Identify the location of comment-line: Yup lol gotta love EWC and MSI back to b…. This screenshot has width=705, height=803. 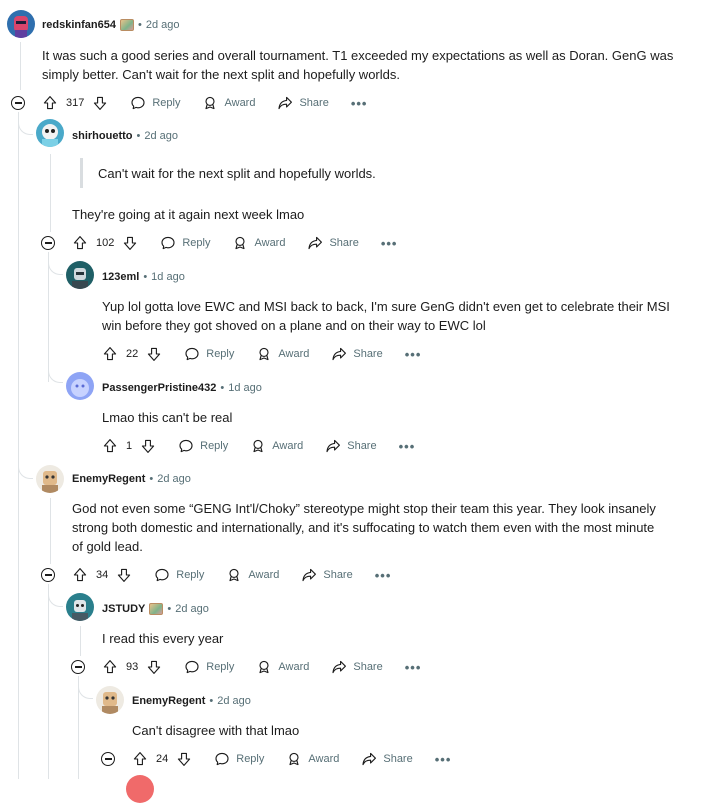
(386, 306).